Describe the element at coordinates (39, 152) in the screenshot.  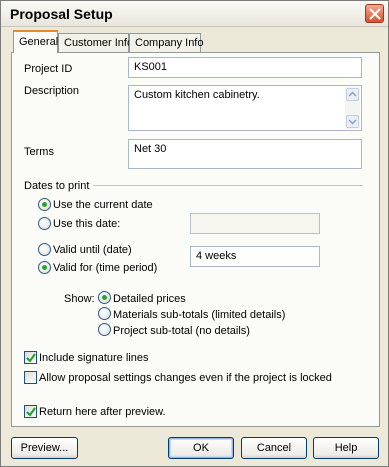
I see `terms-label: Terms` at that location.